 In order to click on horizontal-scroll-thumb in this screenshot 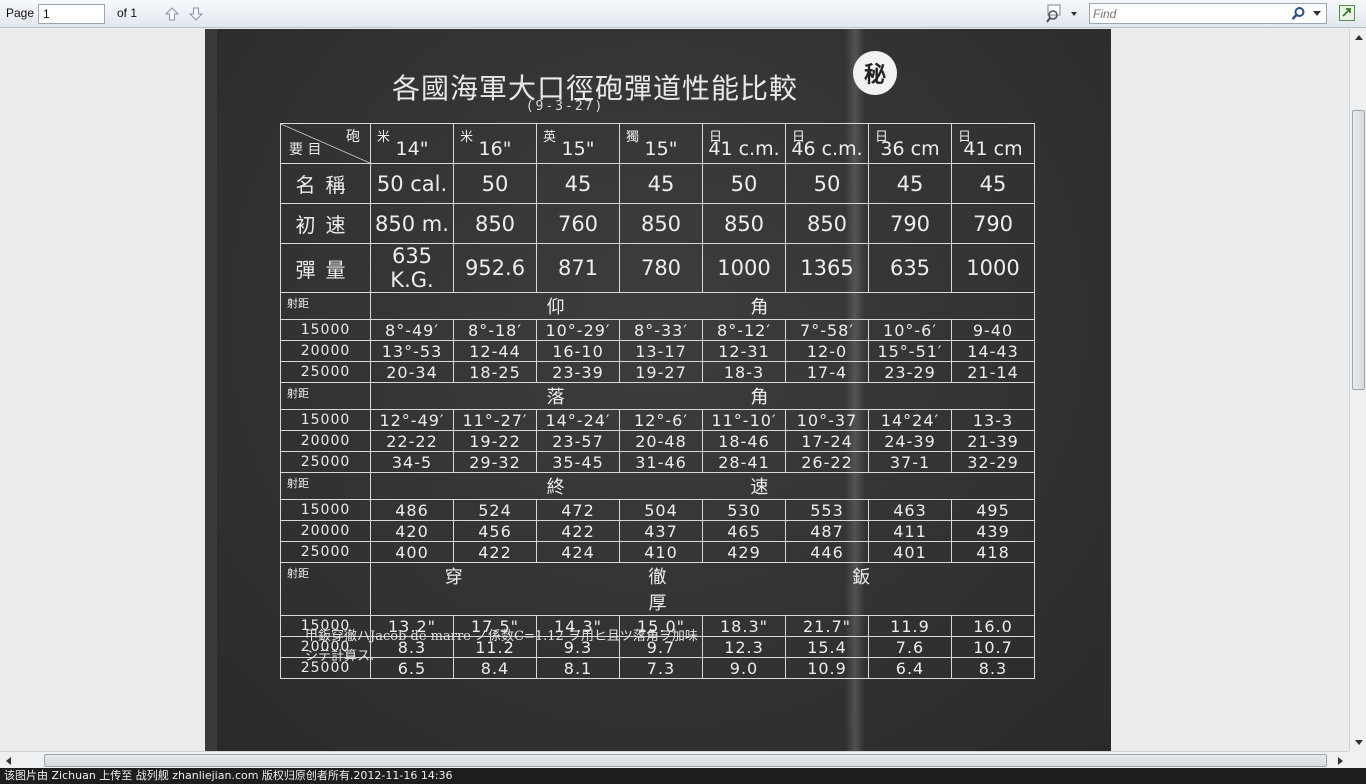, I will do `click(685, 760)`.